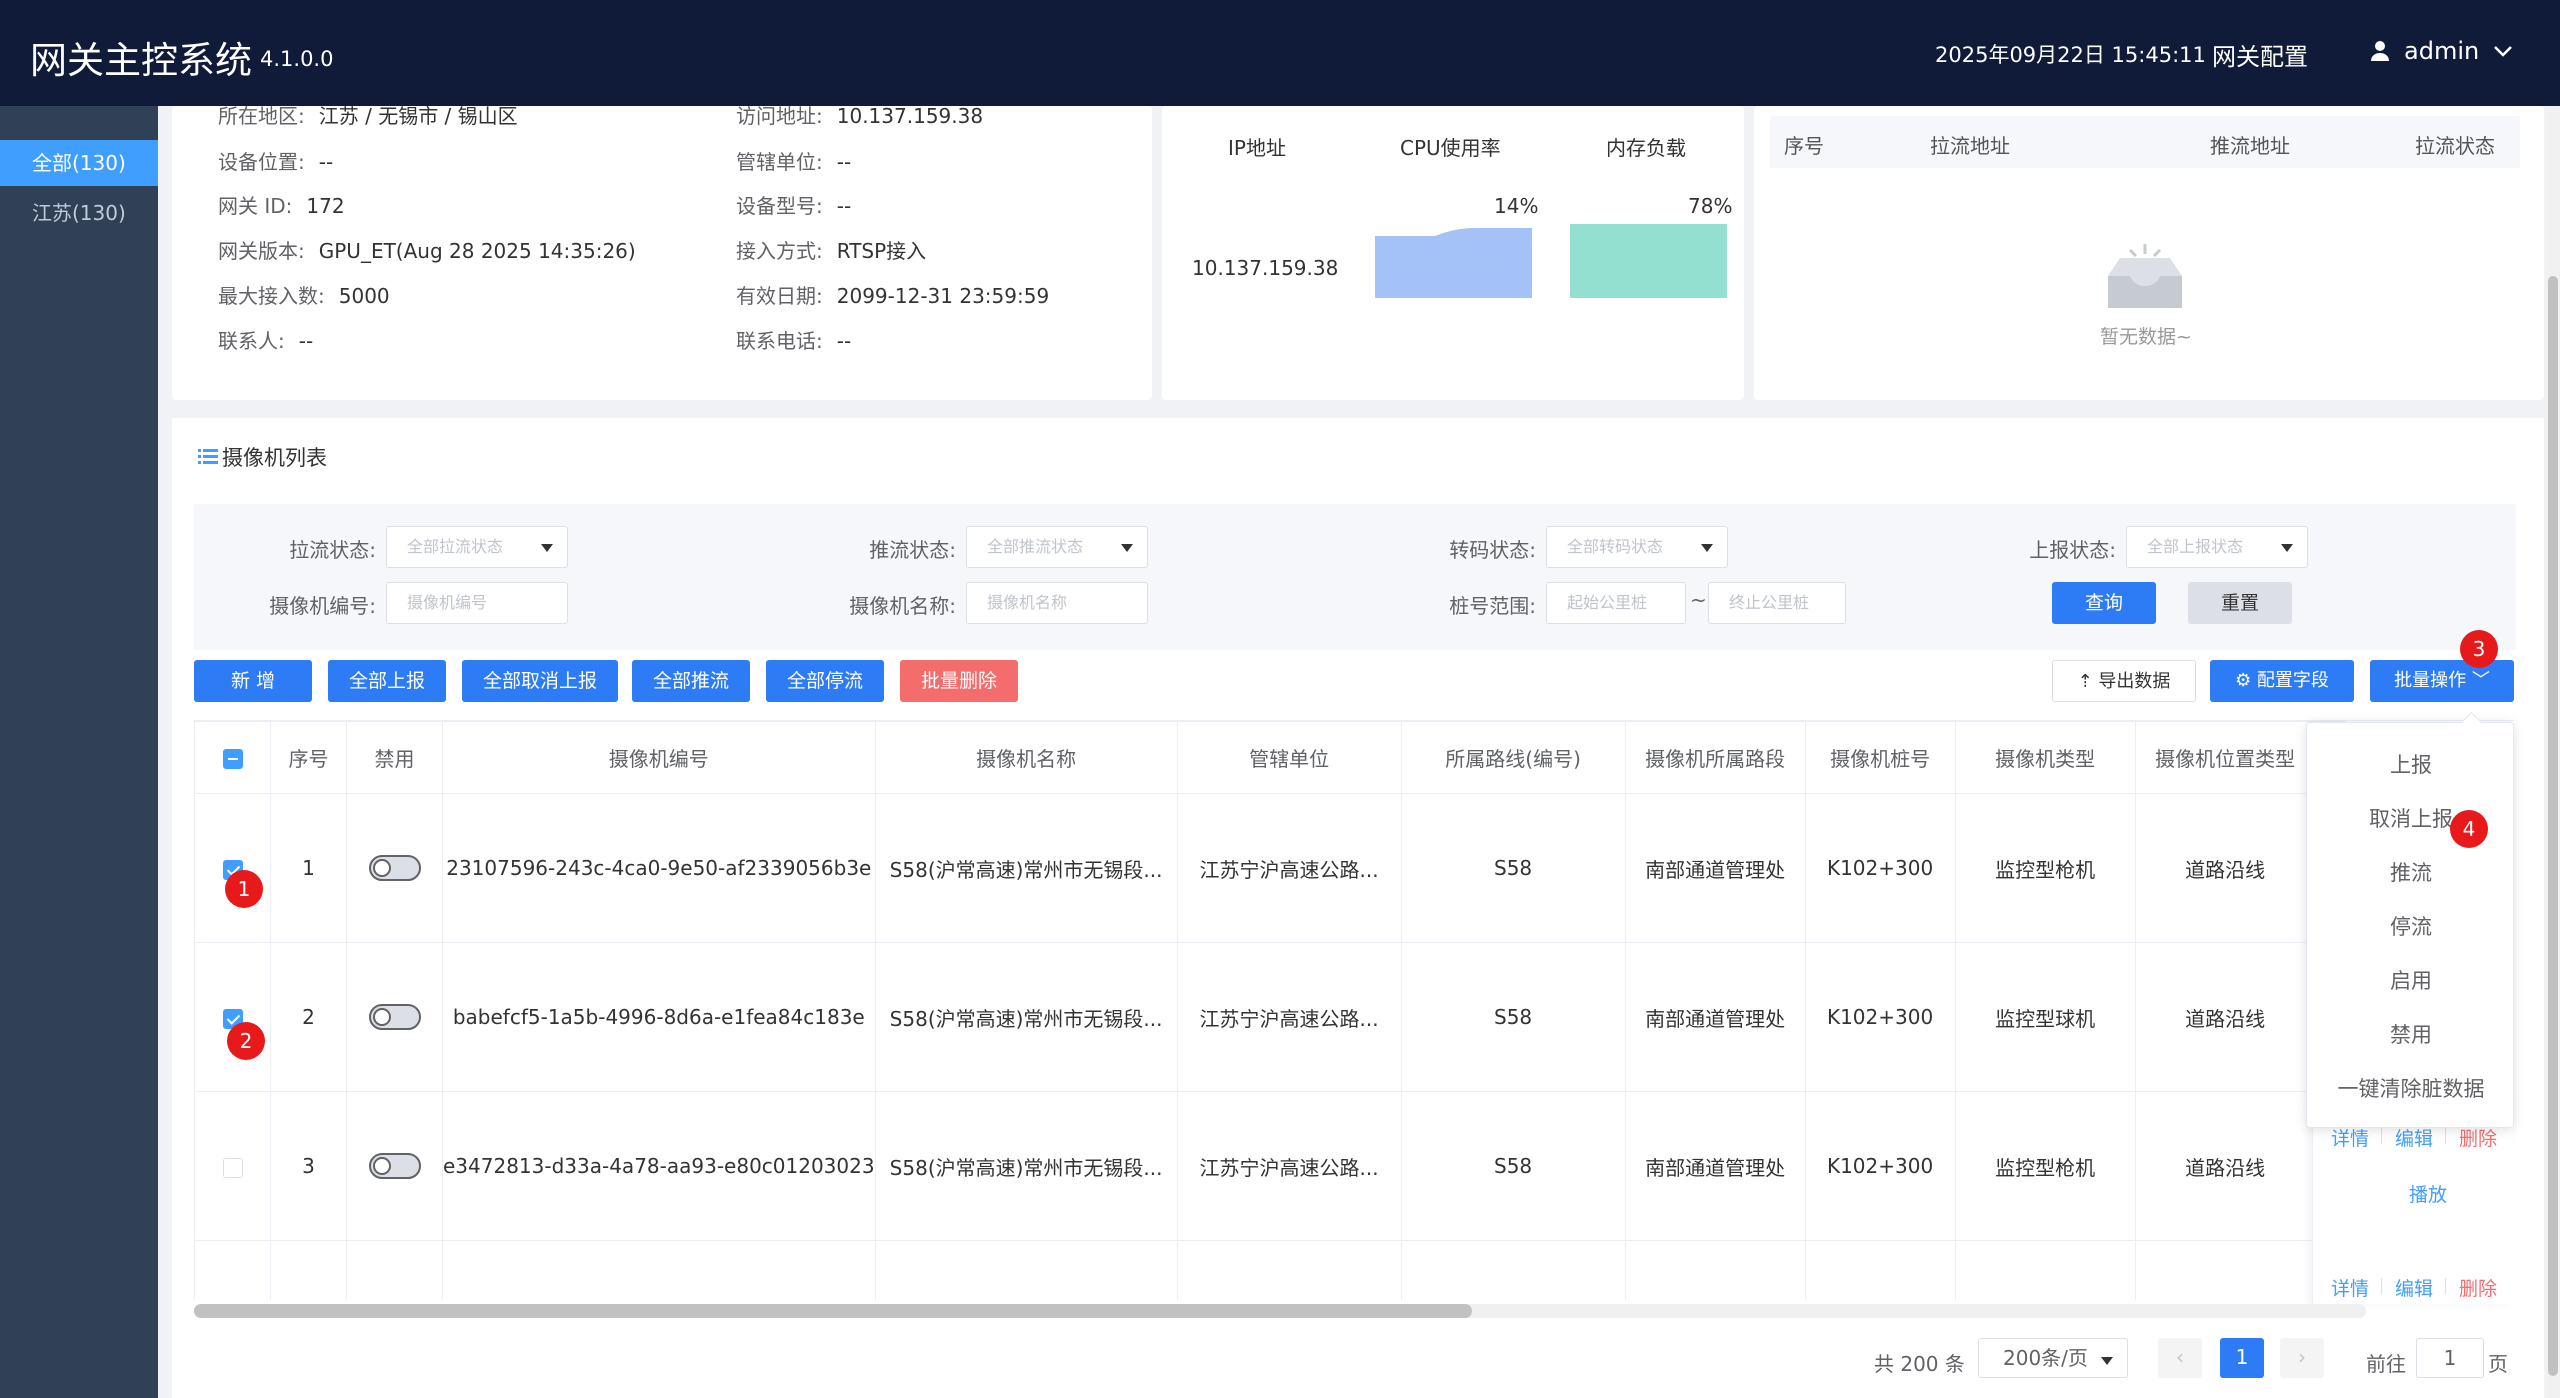  What do you see at coordinates (2072, 550) in the screenshot?
I see `report-status-label: 上报状态:` at bounding box center [2072, 550].